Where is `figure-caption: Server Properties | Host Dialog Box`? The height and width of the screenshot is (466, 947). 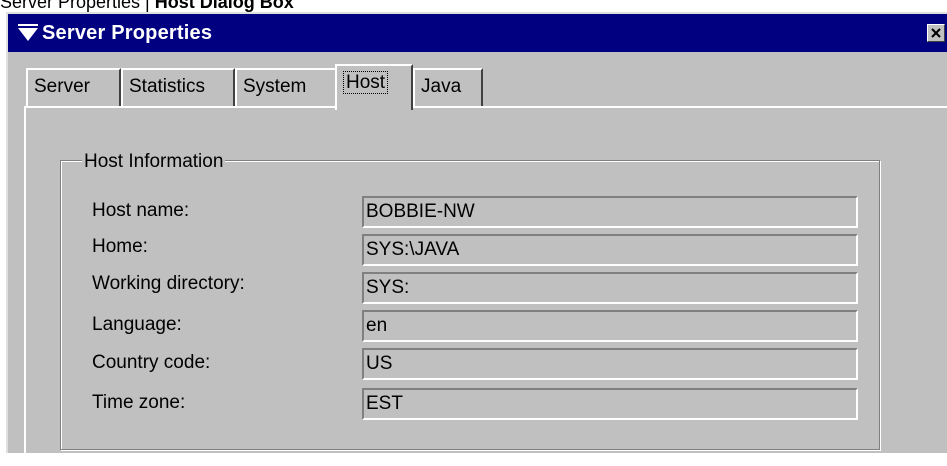
figure-caption: Server Properties | Host Dialog Box is located at coordinates (147, 6).